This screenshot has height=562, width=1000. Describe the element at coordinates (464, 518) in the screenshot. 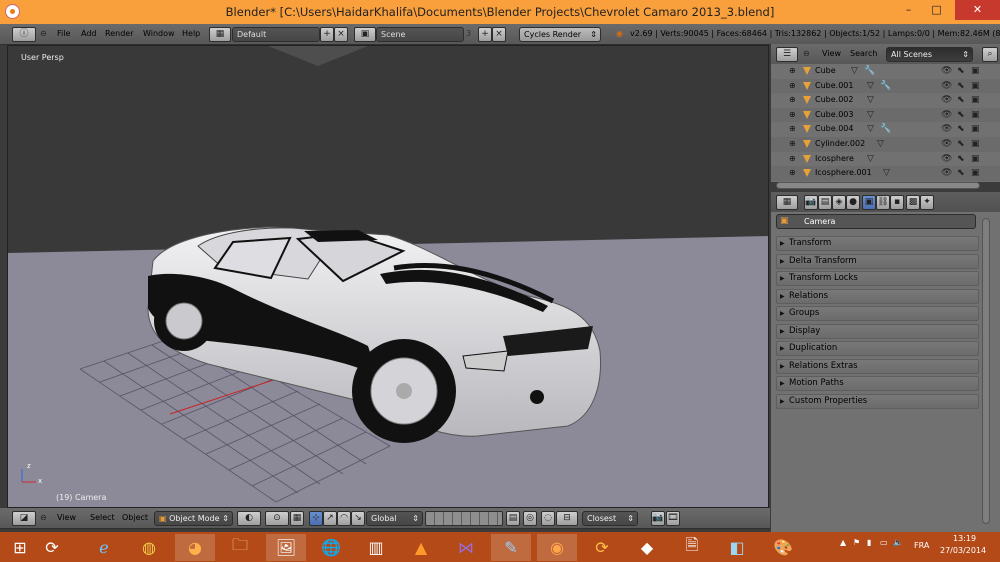

I see `layer-buttons` at that location.